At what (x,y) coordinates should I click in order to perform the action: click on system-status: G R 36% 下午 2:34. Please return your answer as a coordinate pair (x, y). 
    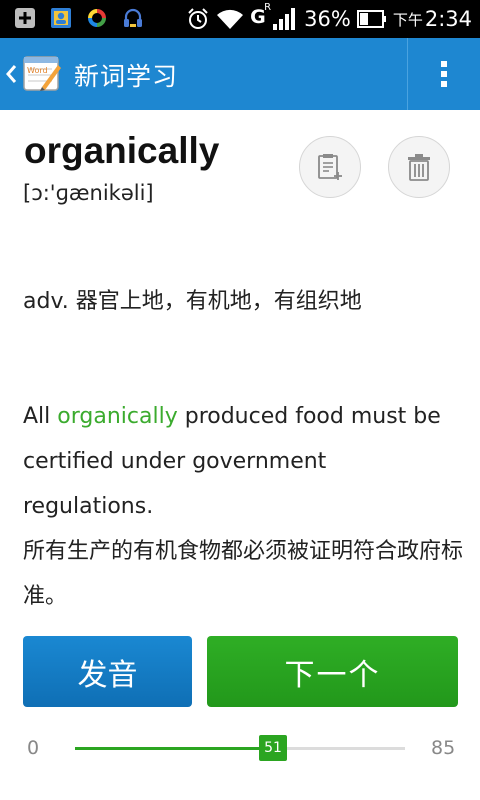
    Looking at the image, I should click on (329, 19).